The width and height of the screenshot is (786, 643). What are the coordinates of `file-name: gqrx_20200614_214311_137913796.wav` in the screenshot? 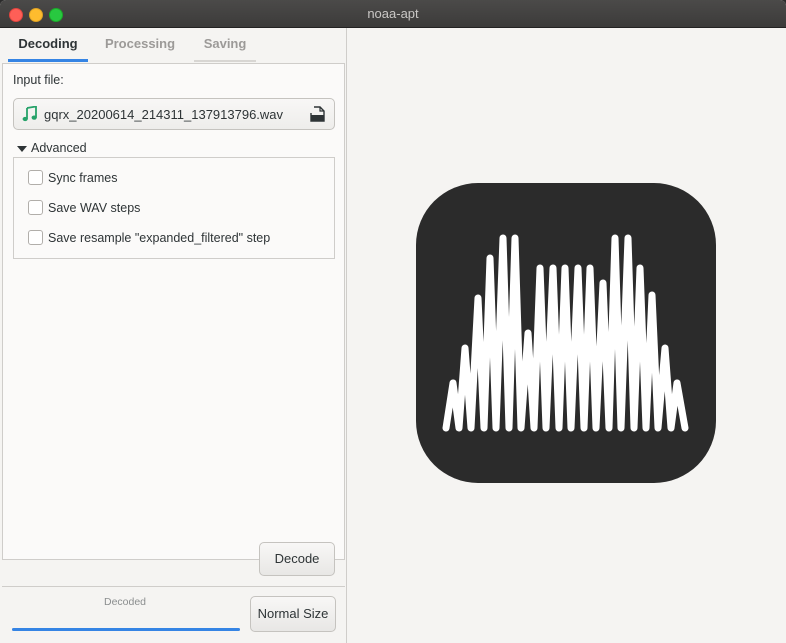 It's located at (164, 114).